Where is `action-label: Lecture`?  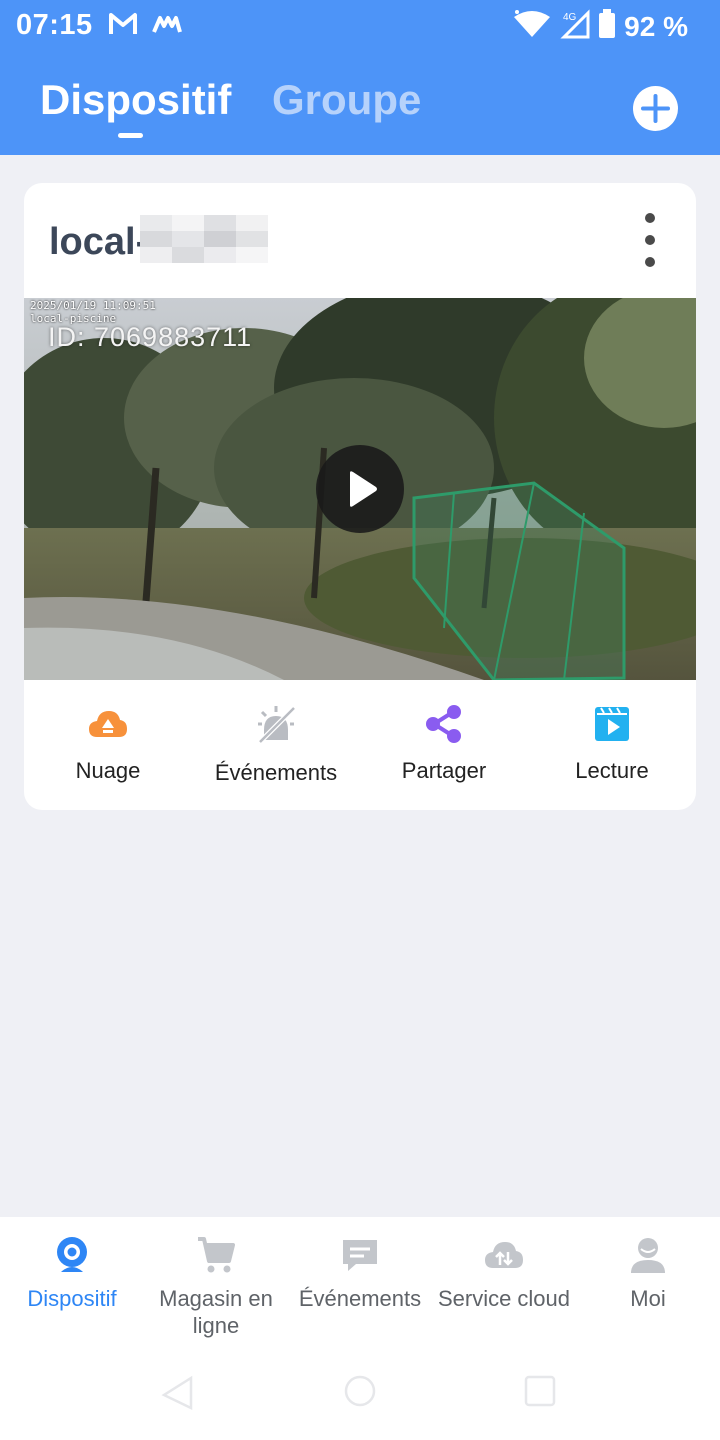 action-label: Lecture is located at coordinates (612, 770).